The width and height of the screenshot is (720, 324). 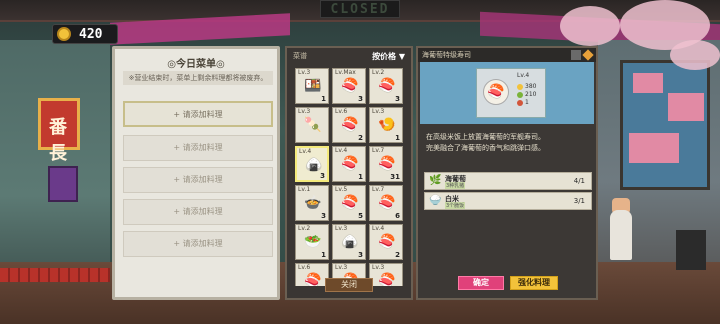 What do you see at coordinates (312, 242) in the screenshot?
I see `recipe-cell: Lv.2 🥗 1` at bounding box center [312, 242].